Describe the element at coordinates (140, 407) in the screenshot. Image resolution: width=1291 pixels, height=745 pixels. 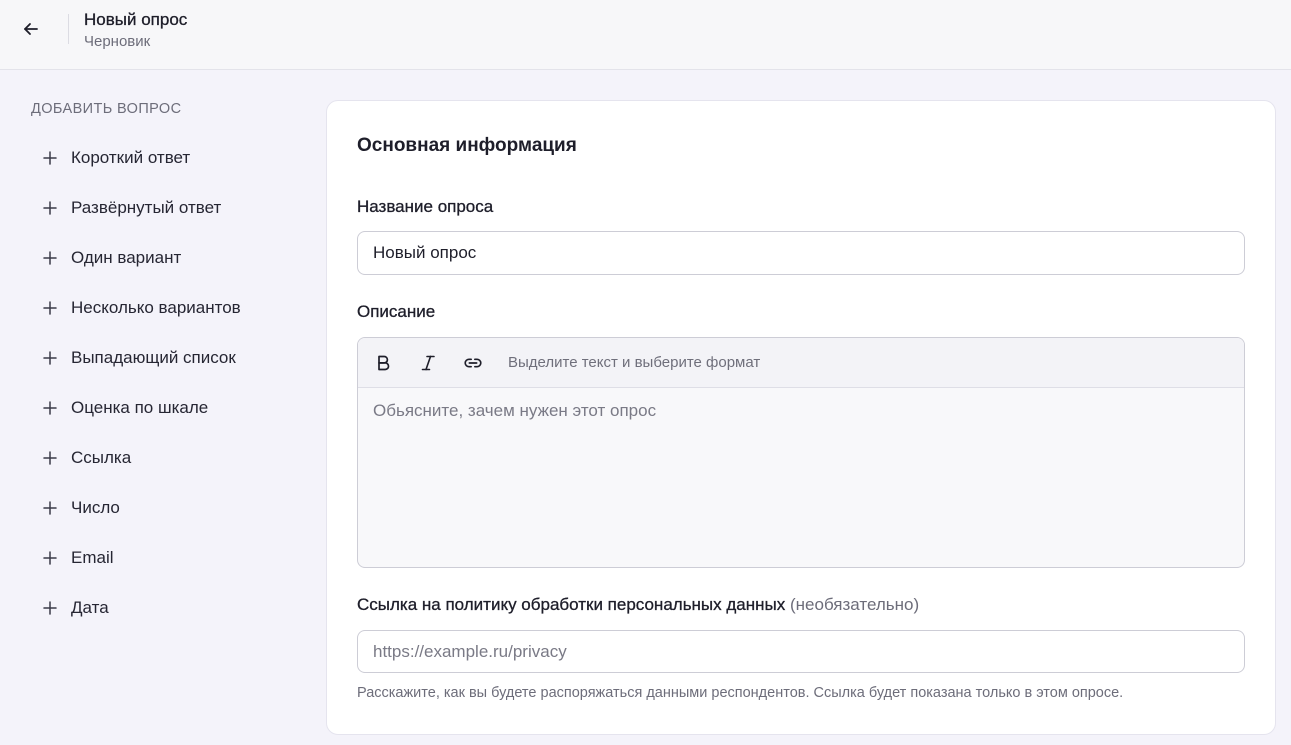
I see `sidebar-item-label: Оценка по шкале` at that location.